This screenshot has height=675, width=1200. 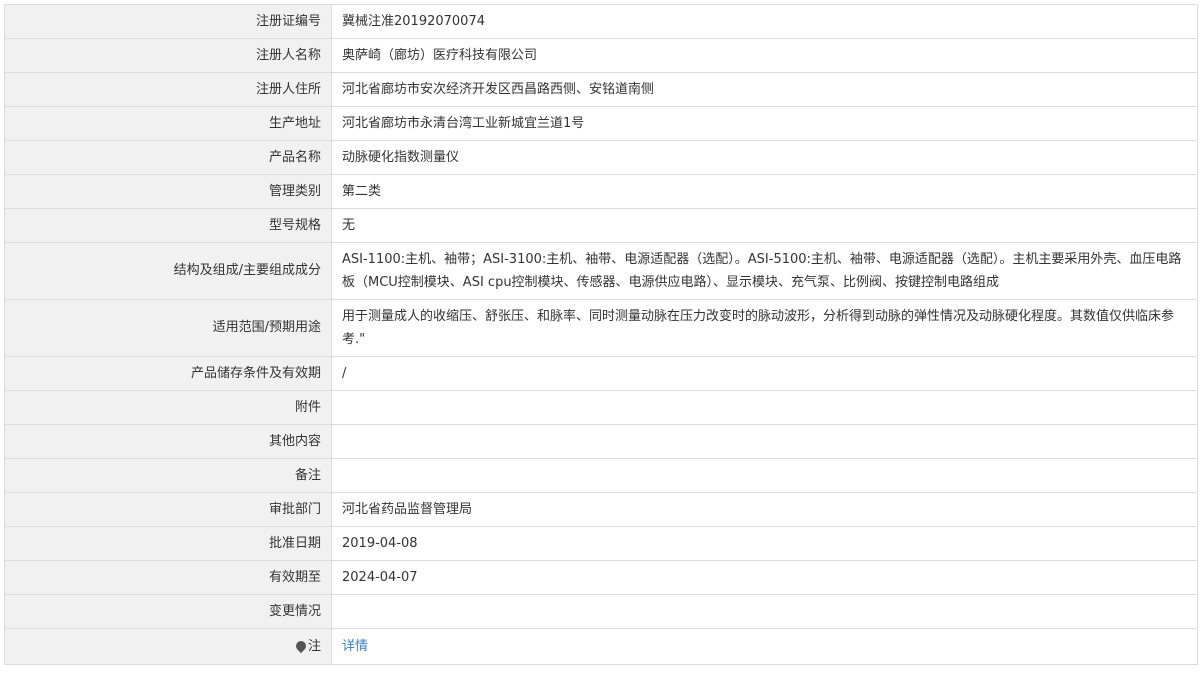 What do you see at coordinates (168, 271) in the screenshot?
I see `label-structure-composition: 结构及组成/主要组成成分` at bounding box center [168, 271].